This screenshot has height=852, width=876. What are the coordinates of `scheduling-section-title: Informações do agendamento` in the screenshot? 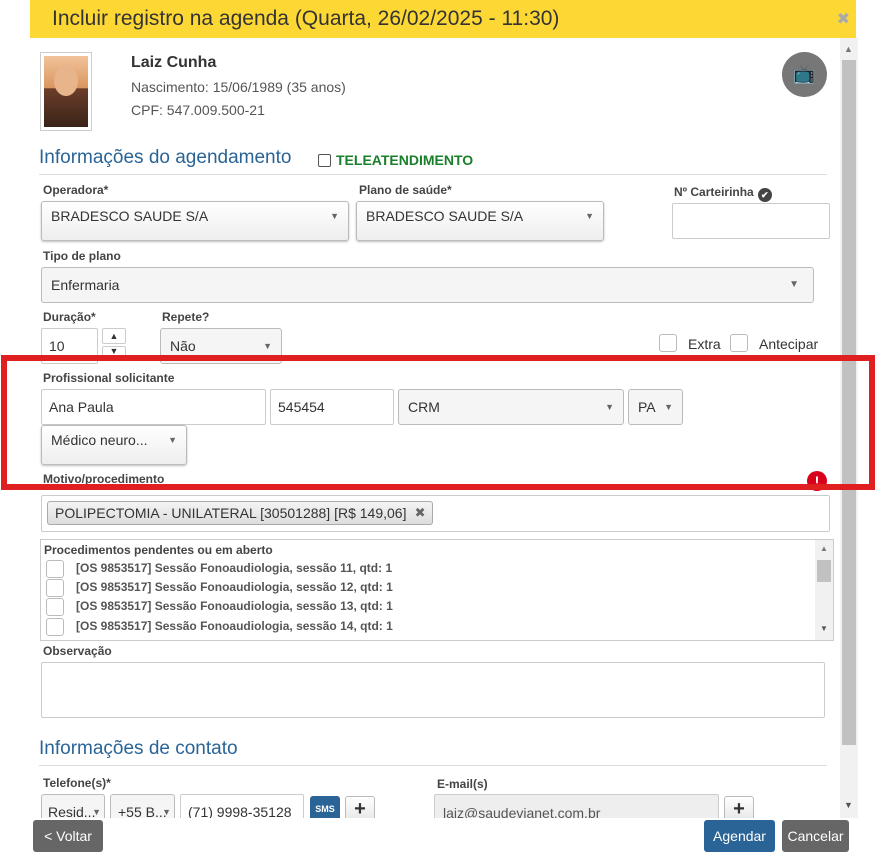 It's located at (165, 157).